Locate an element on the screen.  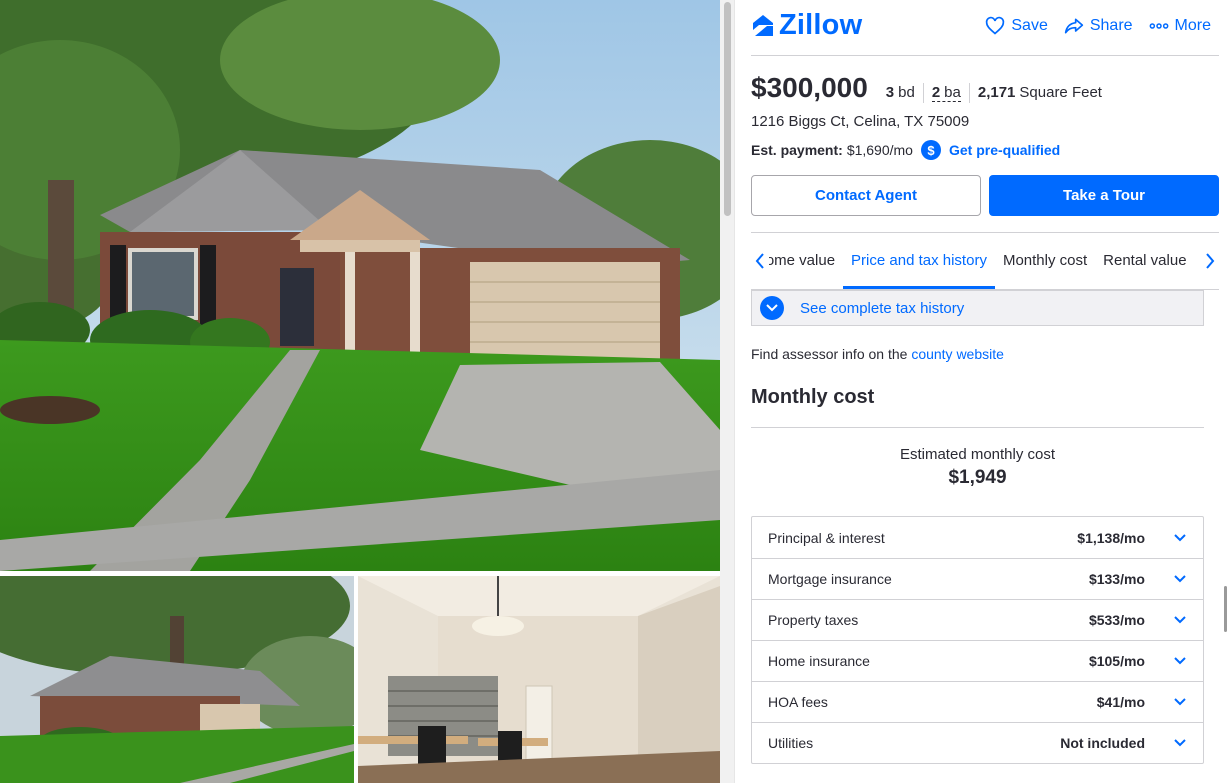
tab-monthly-cost: Monthly cost is located at coordinates (1045, 261).